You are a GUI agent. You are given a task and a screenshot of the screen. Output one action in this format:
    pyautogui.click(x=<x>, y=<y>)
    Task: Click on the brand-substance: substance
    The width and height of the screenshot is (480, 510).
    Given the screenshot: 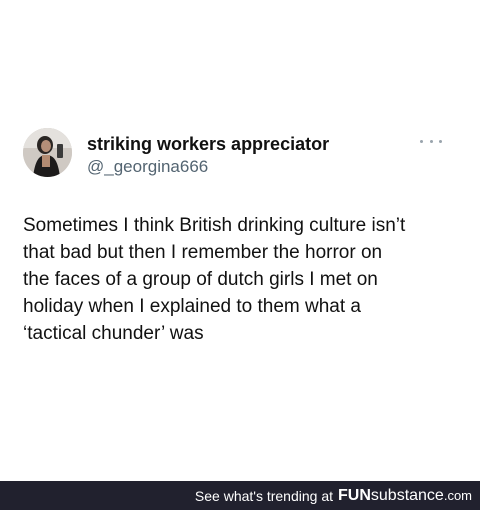 What is the action you would take?
    pyautogui.click(x=407, y=495)
    